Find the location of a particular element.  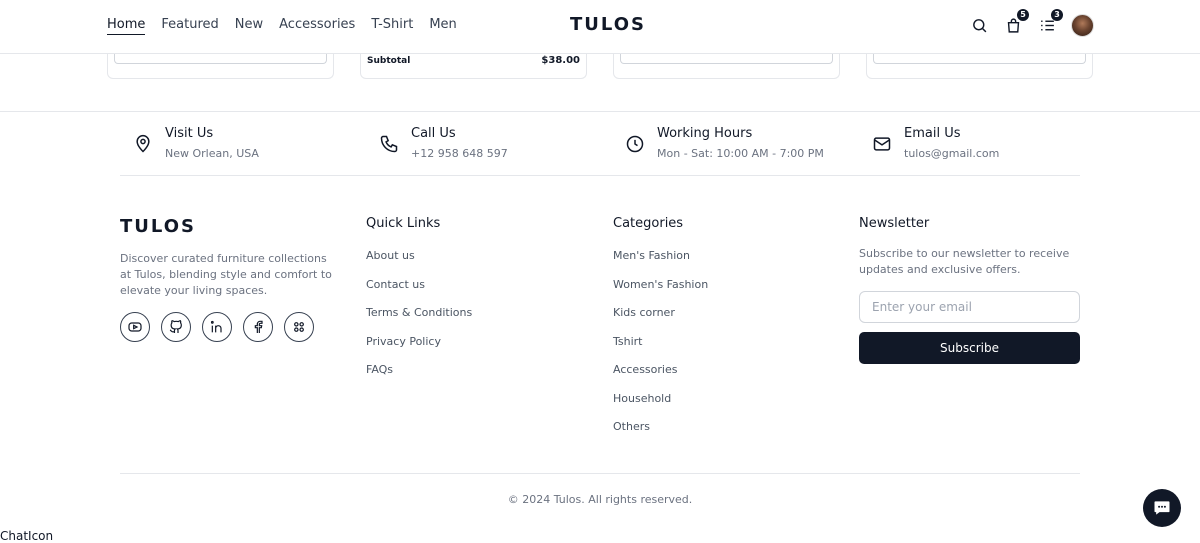

category-link-kids: Kids corner is located at coordinates (660, 320).